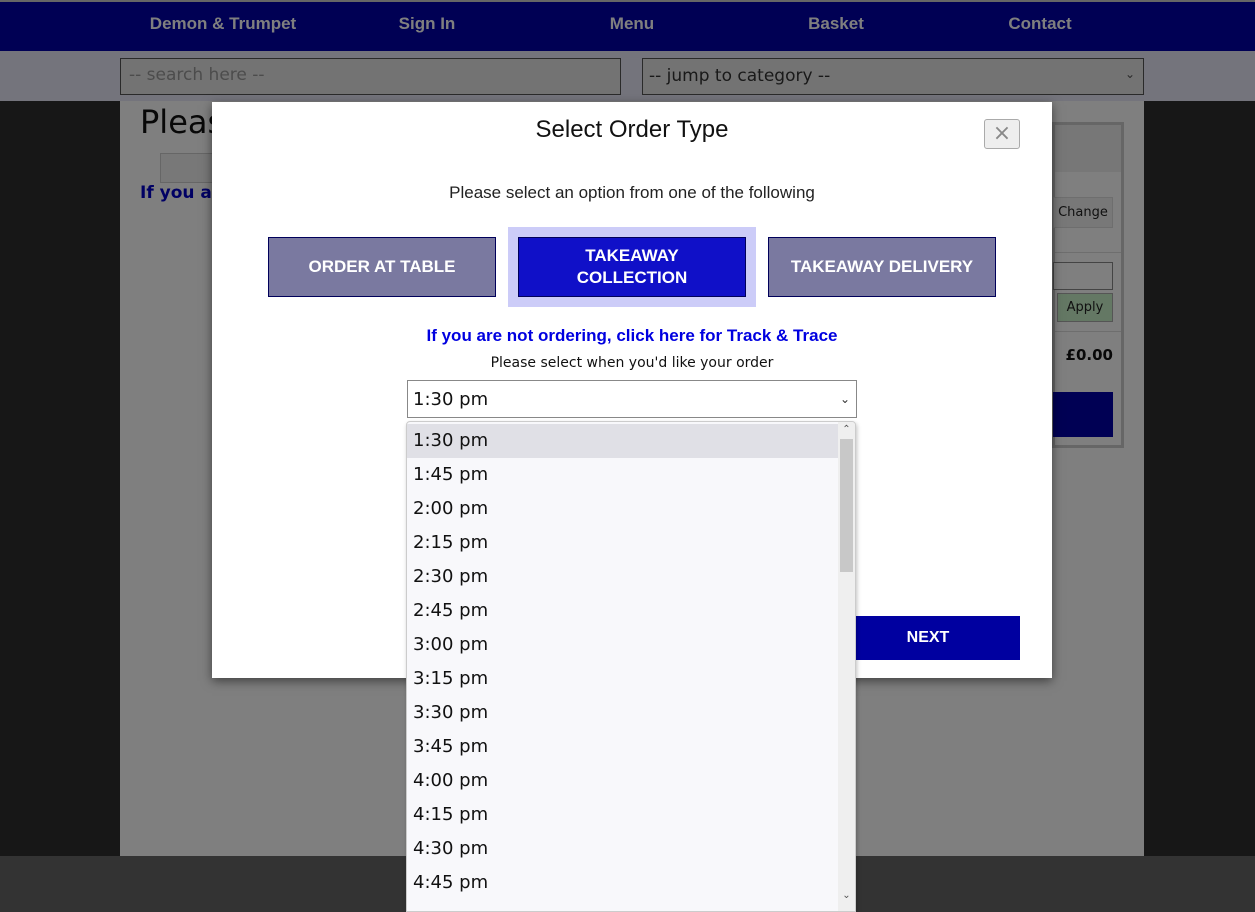  What do you see at coordinates (846, 505) in the screenshot?
I see `scrollbar-thumb` at bounding box center [846, 505].